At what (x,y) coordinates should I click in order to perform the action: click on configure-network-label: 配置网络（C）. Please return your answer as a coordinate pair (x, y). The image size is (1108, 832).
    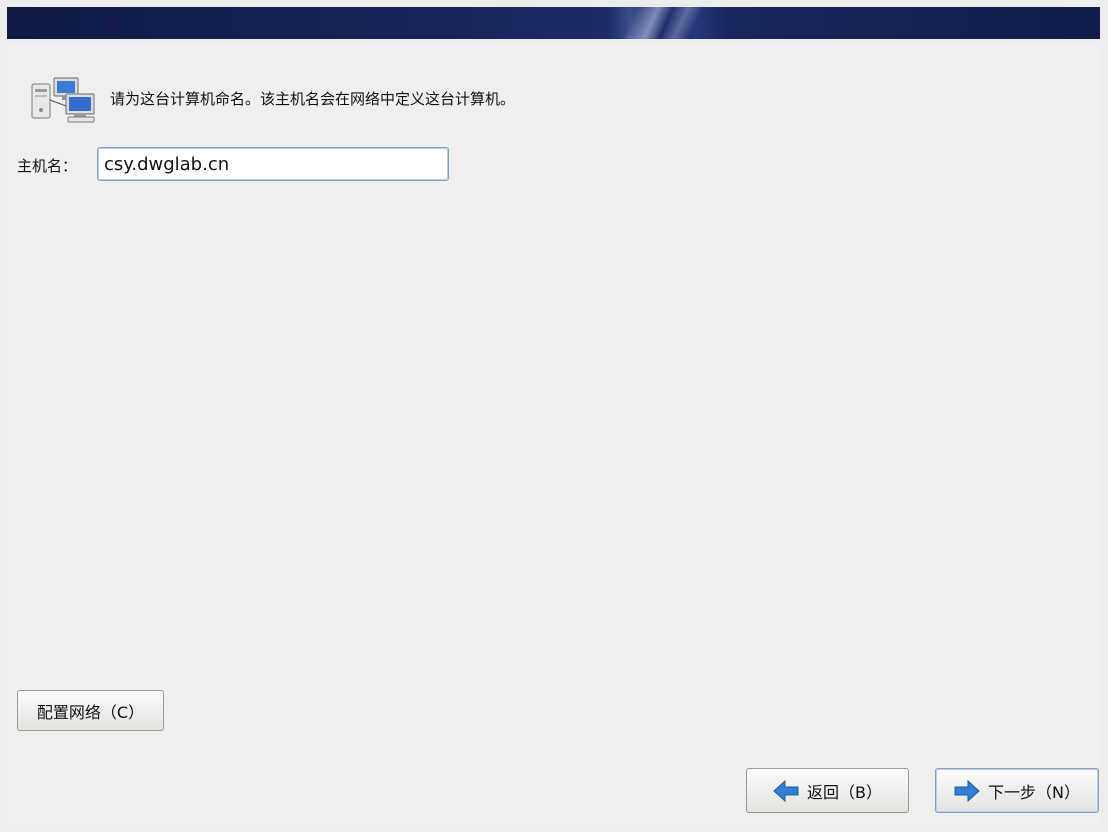
    Looking at the image, I should click on (90, 712).